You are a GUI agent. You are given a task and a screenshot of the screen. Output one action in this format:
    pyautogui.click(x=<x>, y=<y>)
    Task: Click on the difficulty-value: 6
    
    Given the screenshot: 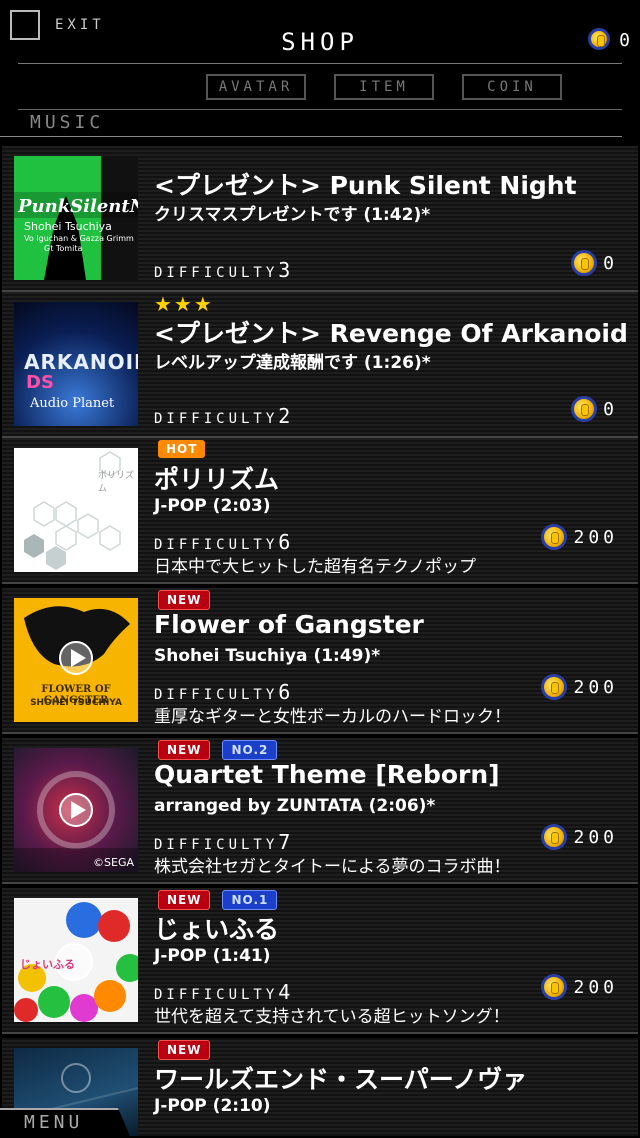 What is the action you would take?
    pyautogui.click(x=286, y=692)
    